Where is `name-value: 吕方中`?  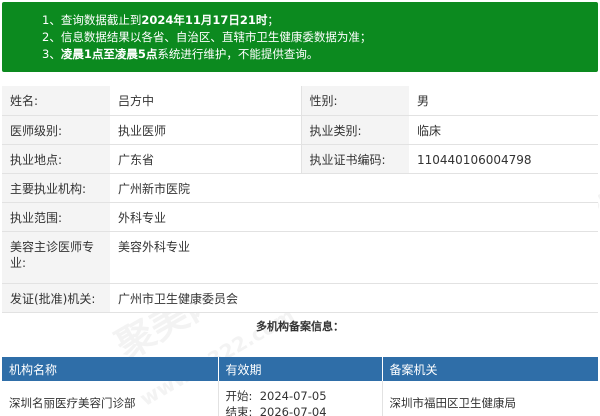
name-value: 吕方中 is located at coordinates (205, 101).